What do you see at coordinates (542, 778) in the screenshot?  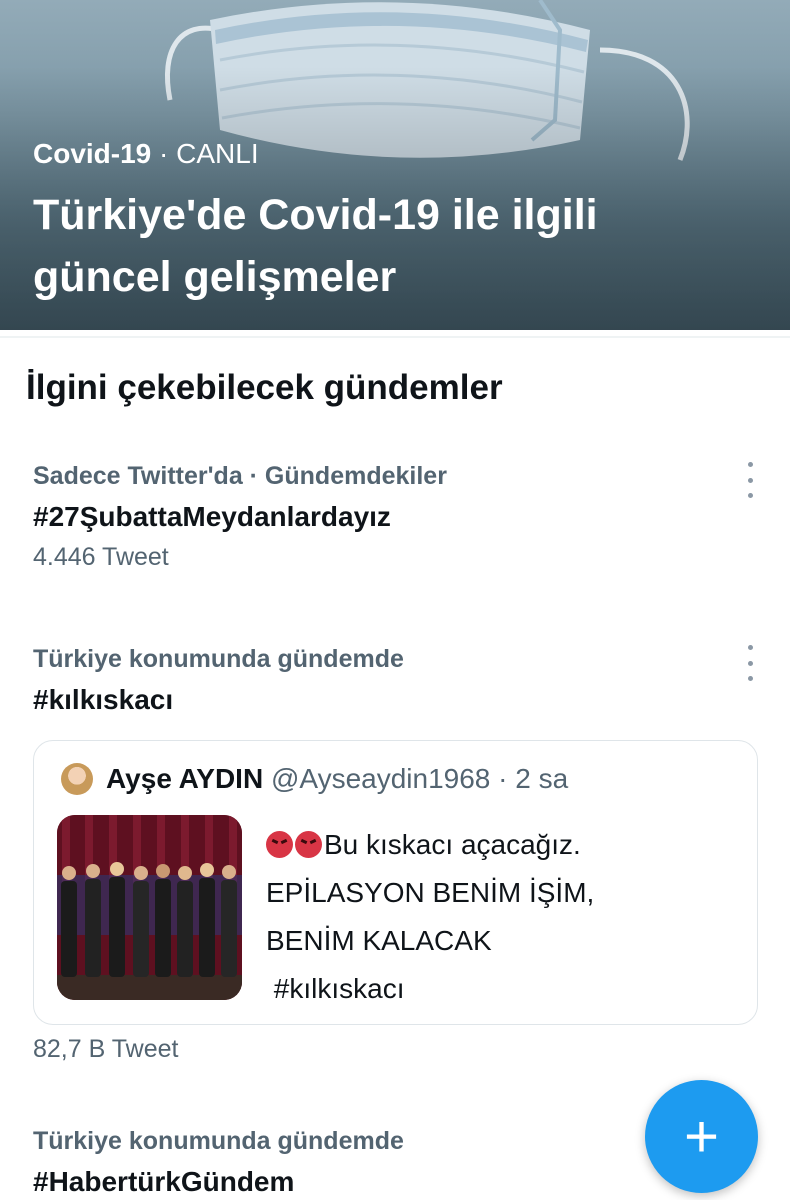 I see `tweet-time: 2 sa` at bounding box center [542, 778].